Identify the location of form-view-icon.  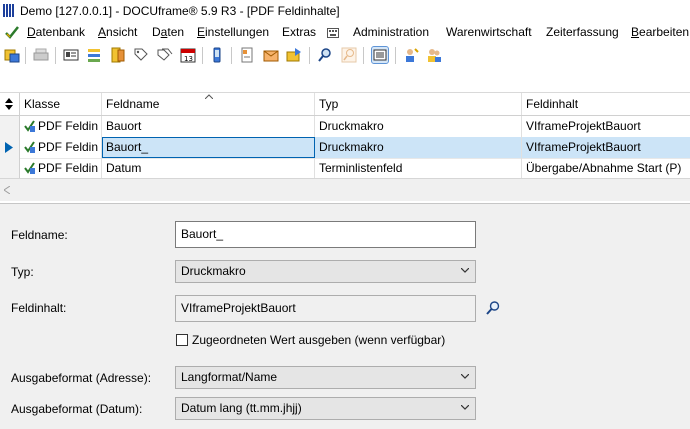
(380, 55).